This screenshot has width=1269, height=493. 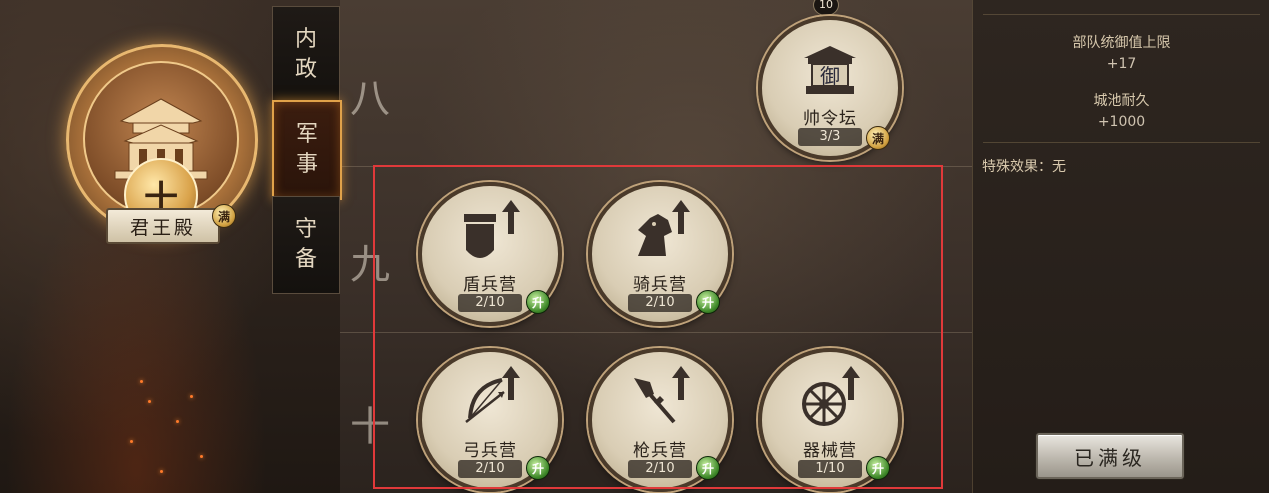 I want to click on main-building-name: 君王殿, so click(x=163, y=226).